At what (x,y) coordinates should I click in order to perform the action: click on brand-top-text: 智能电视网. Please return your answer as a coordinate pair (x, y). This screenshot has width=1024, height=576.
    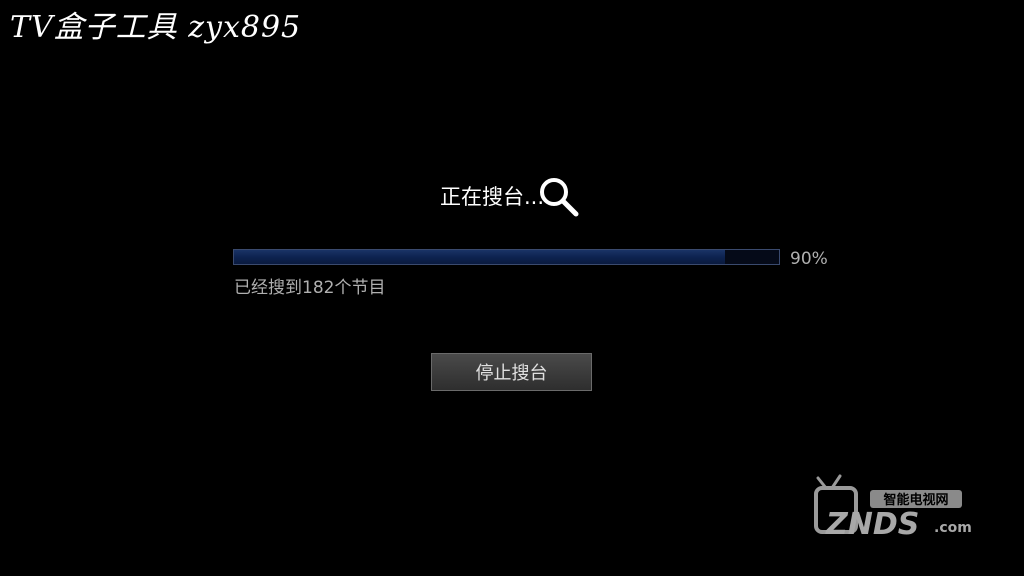
    Looking at the image, I should click on (915, 500).